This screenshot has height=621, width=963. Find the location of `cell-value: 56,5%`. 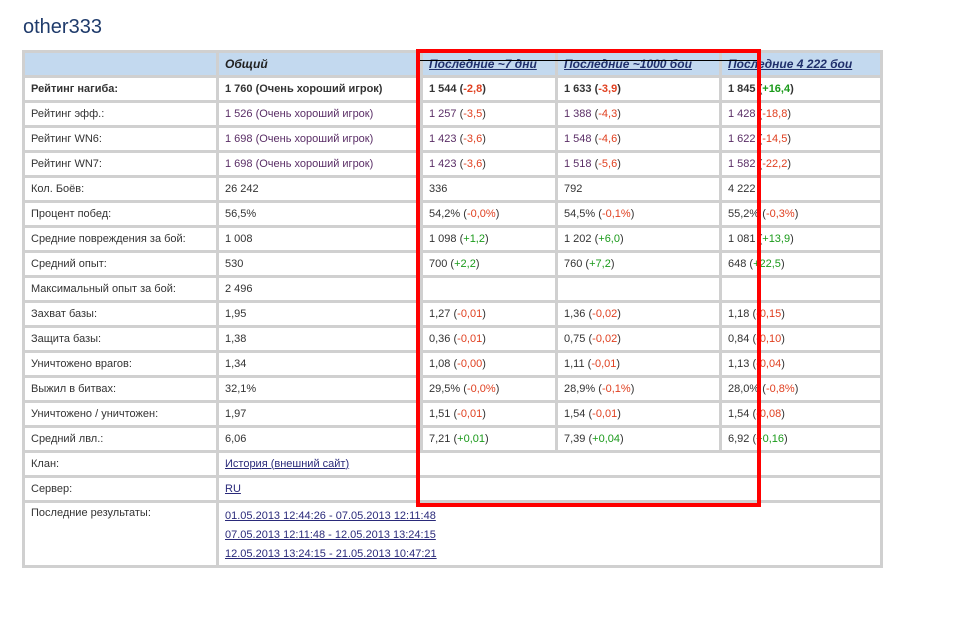

cell-value: 56,5% is located at coordinates (241, 214).